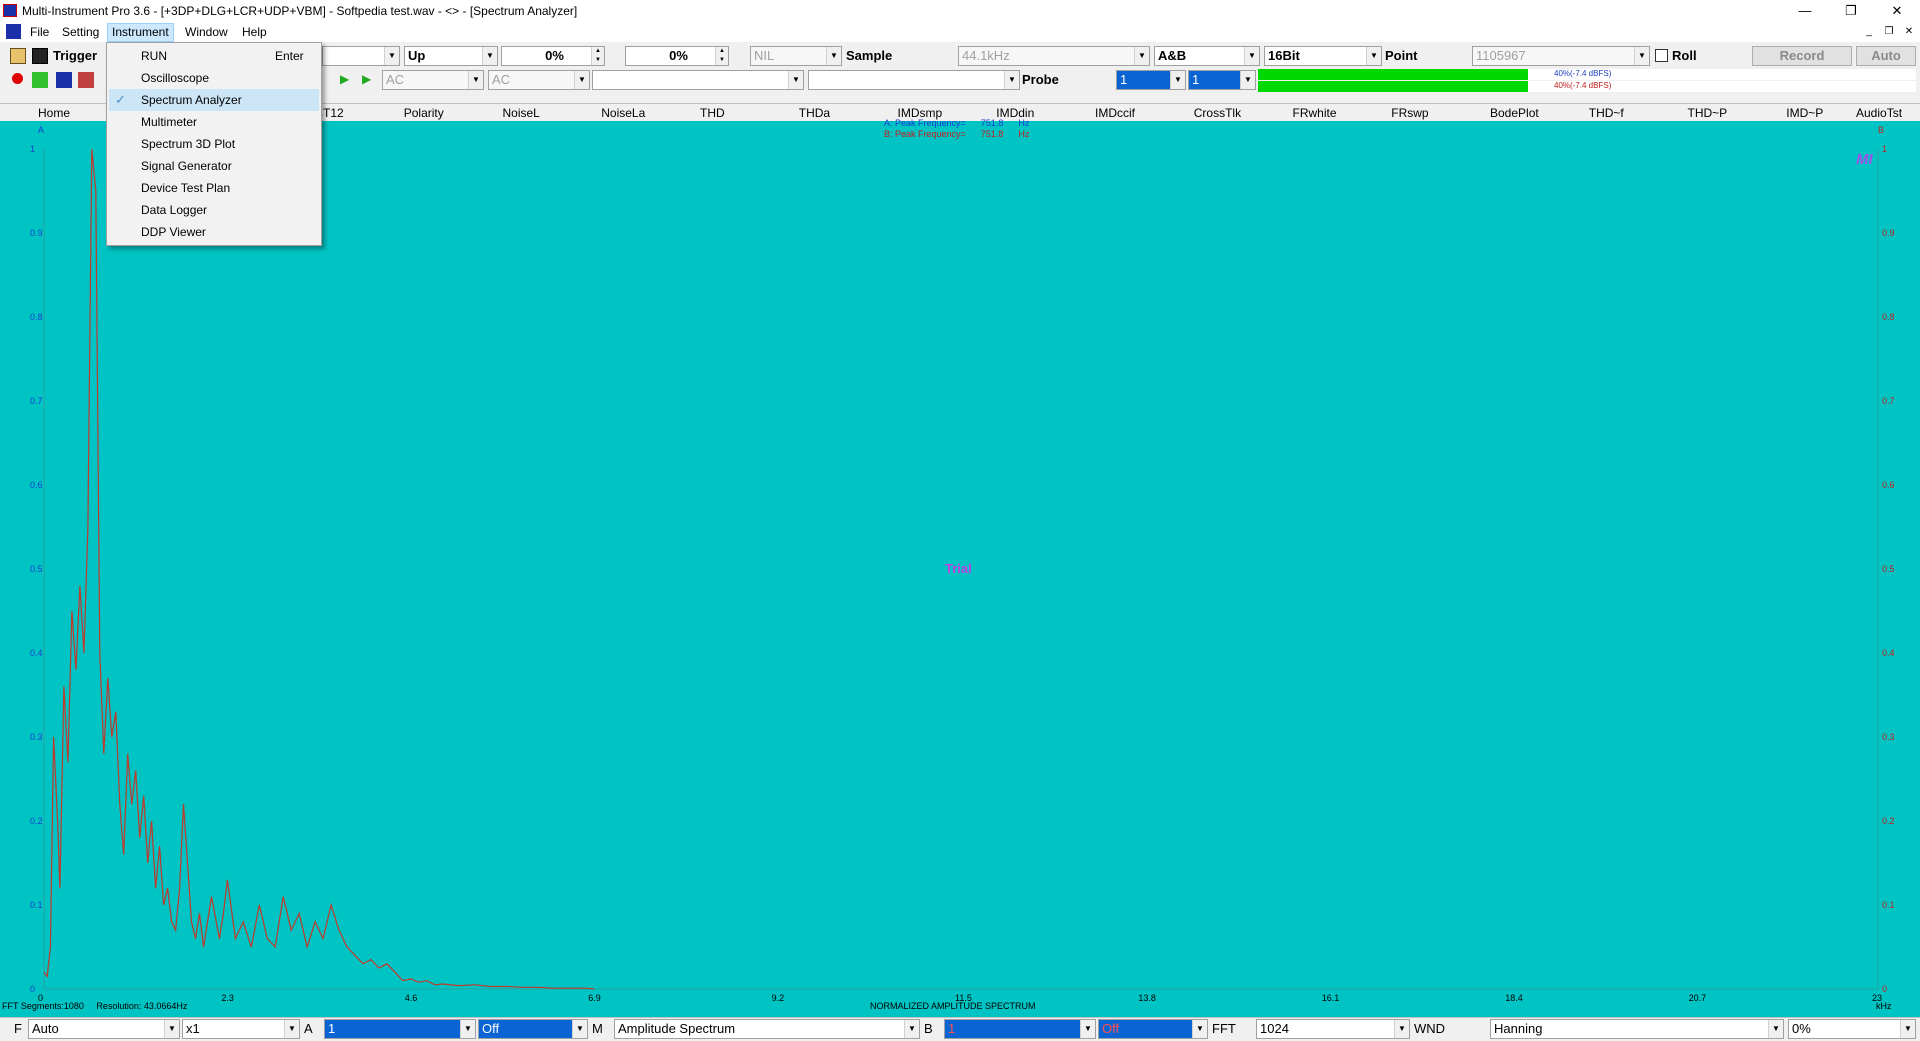  Describe the element at coordinates (17, 78) in the screenshot. I see `record-dot-icon` at that location.